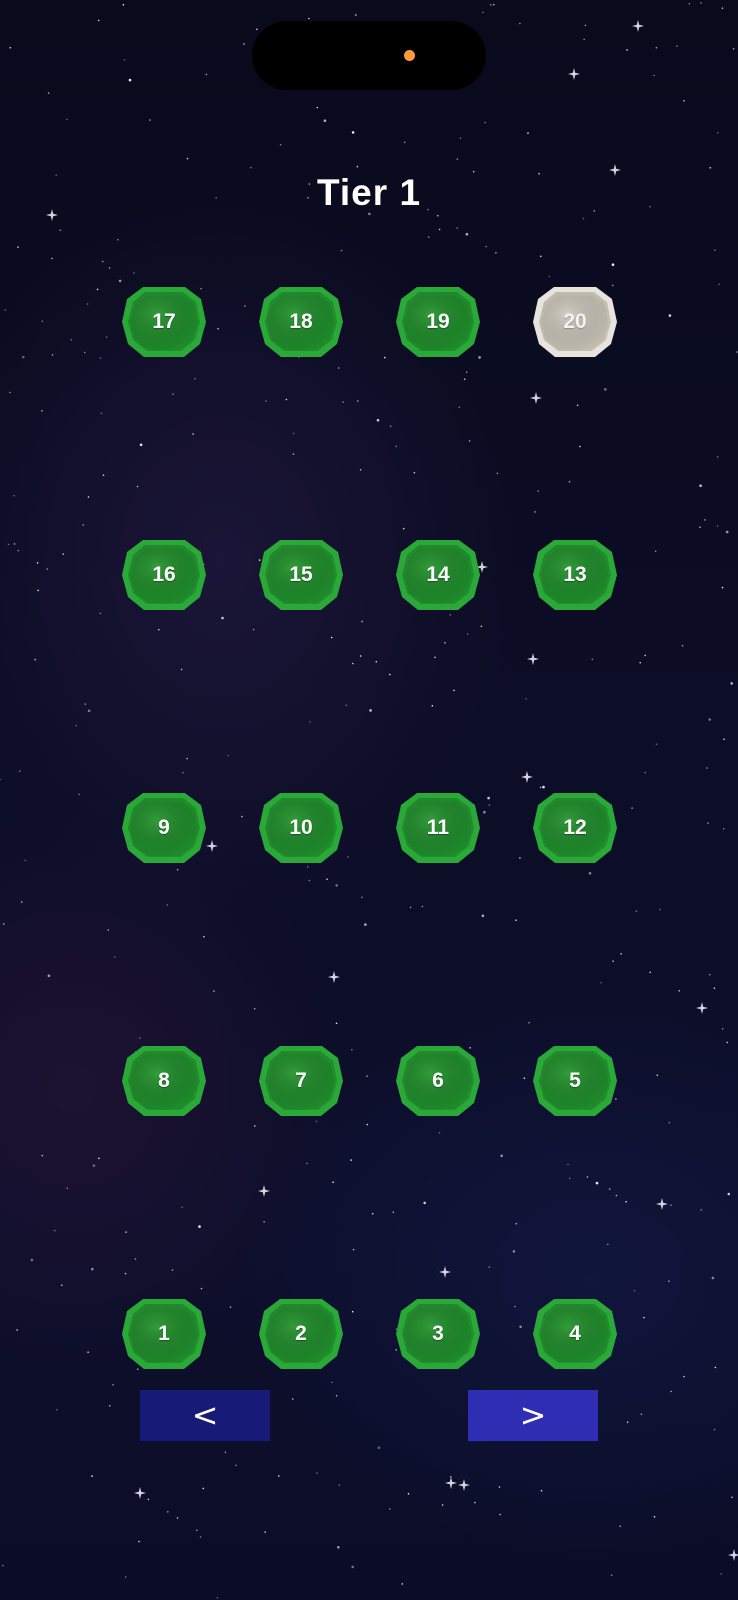 This screenshot has width=738, height=1600. I want to click on level-number-label: 11, so click(438, 827).